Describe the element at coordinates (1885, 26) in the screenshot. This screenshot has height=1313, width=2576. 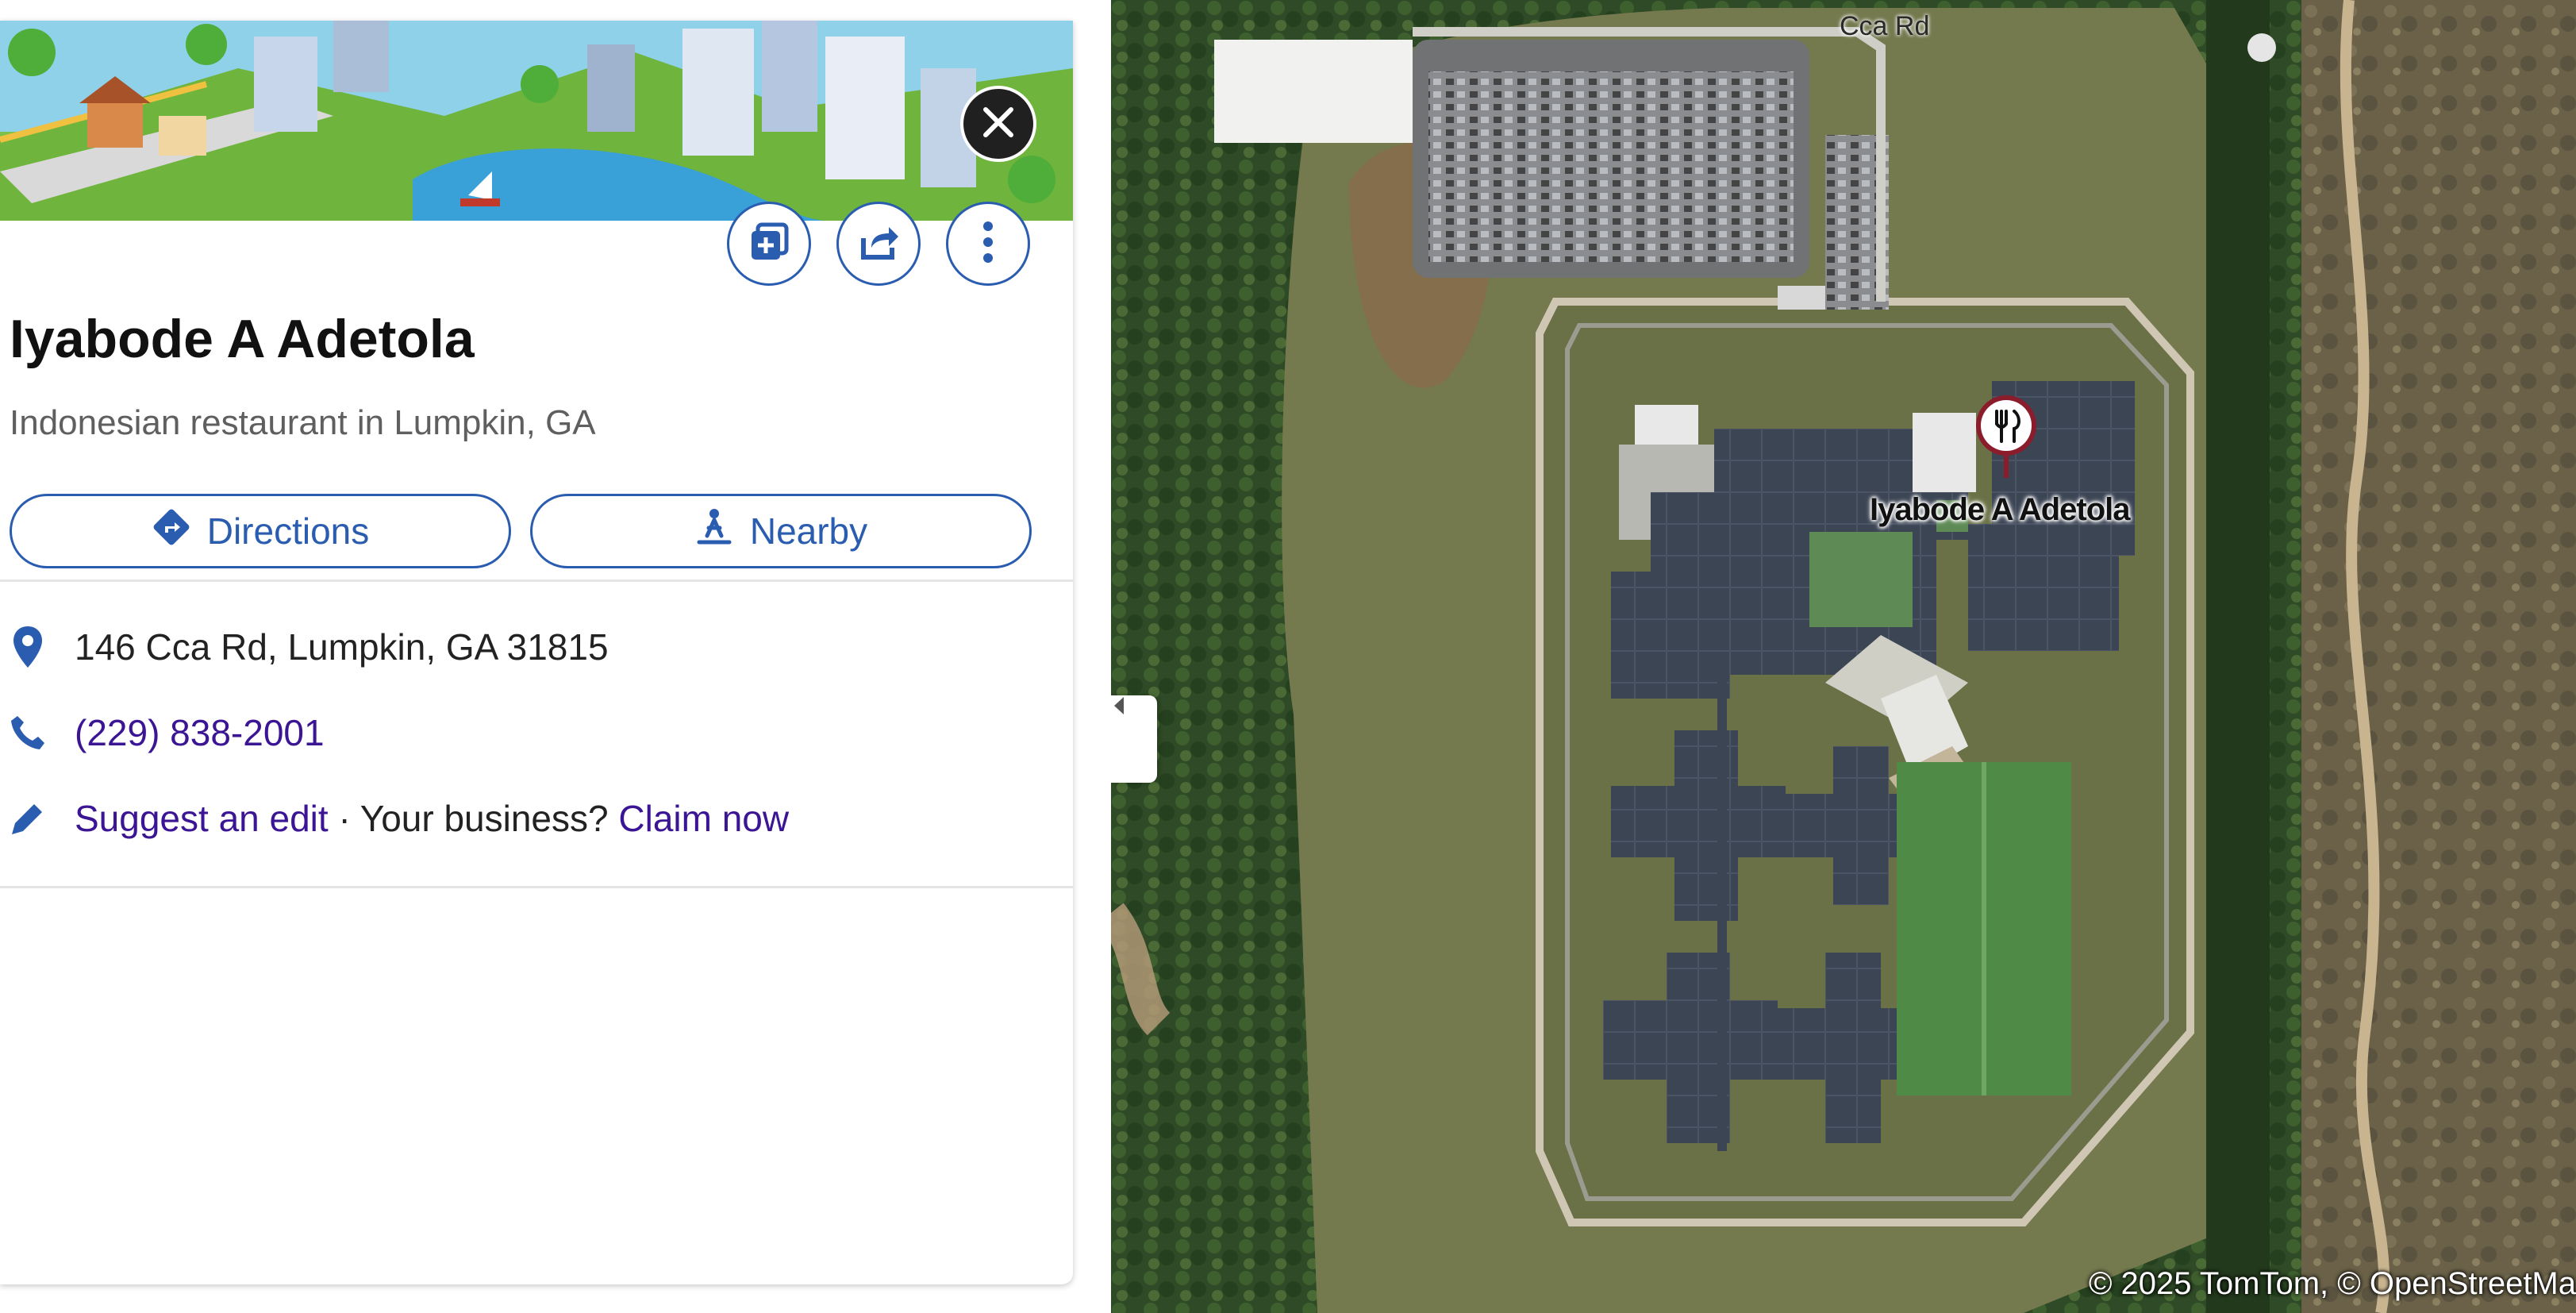
I see `road-label: Cca Rd` at that location.